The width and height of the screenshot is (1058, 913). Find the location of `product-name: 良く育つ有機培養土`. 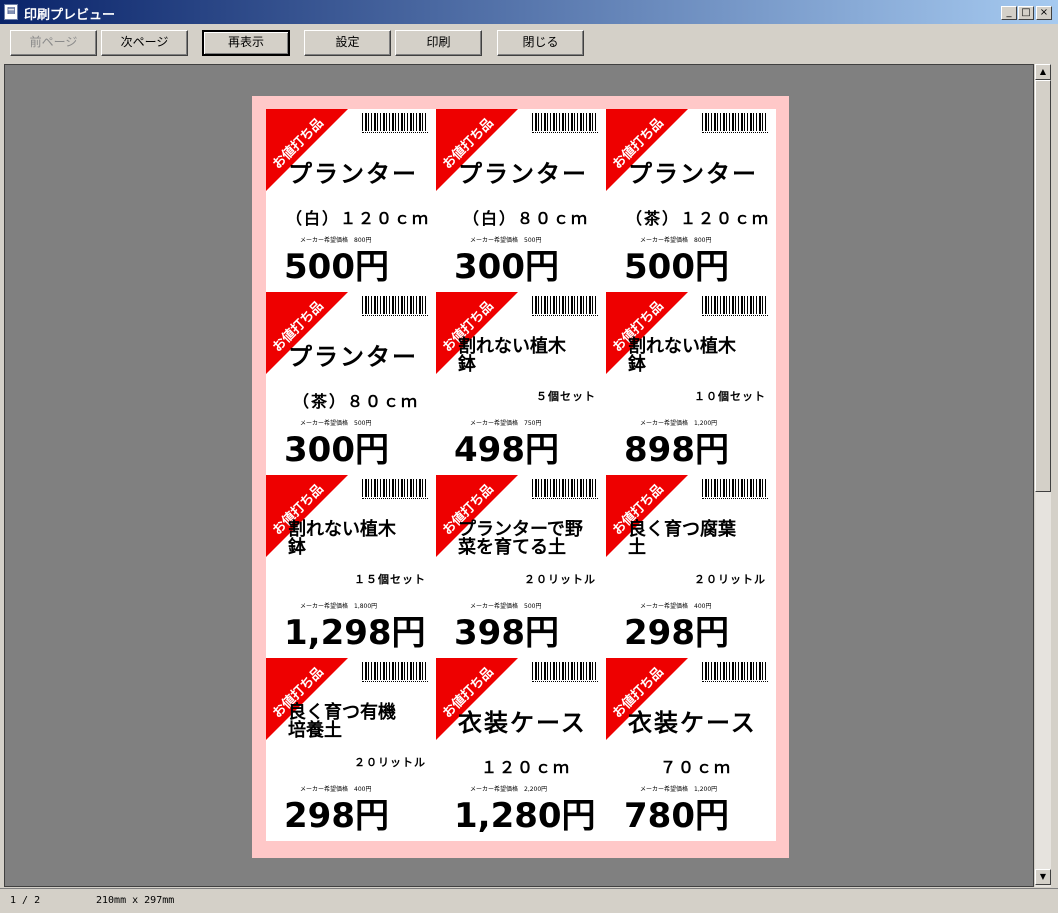

product-name: 良く育つ有機培養土 is located at coordinates (342, 721).